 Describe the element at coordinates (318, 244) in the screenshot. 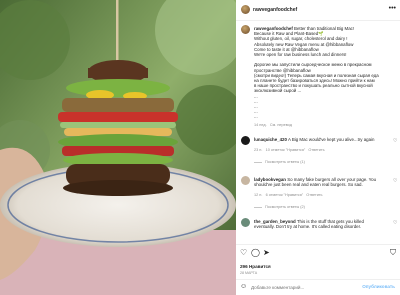

I see `actions-divider` at that location.